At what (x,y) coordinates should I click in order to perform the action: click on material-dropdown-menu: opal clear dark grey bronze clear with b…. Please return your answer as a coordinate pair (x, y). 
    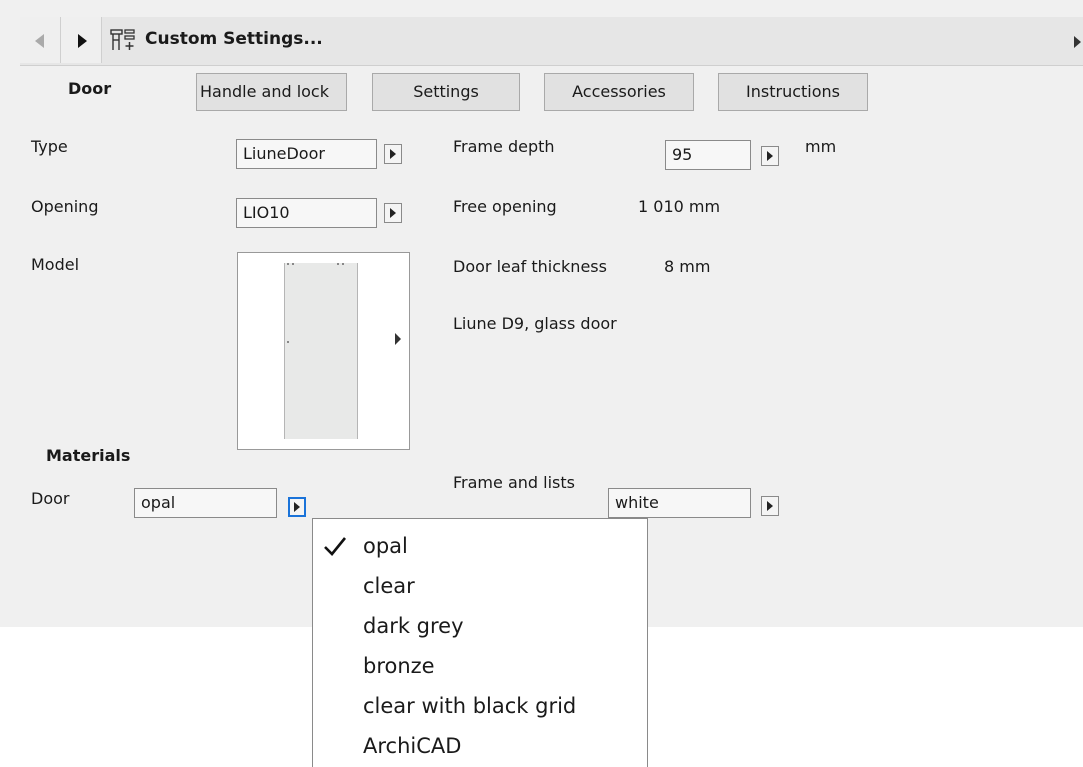
    Looking at the image, I should click on (480, 642).